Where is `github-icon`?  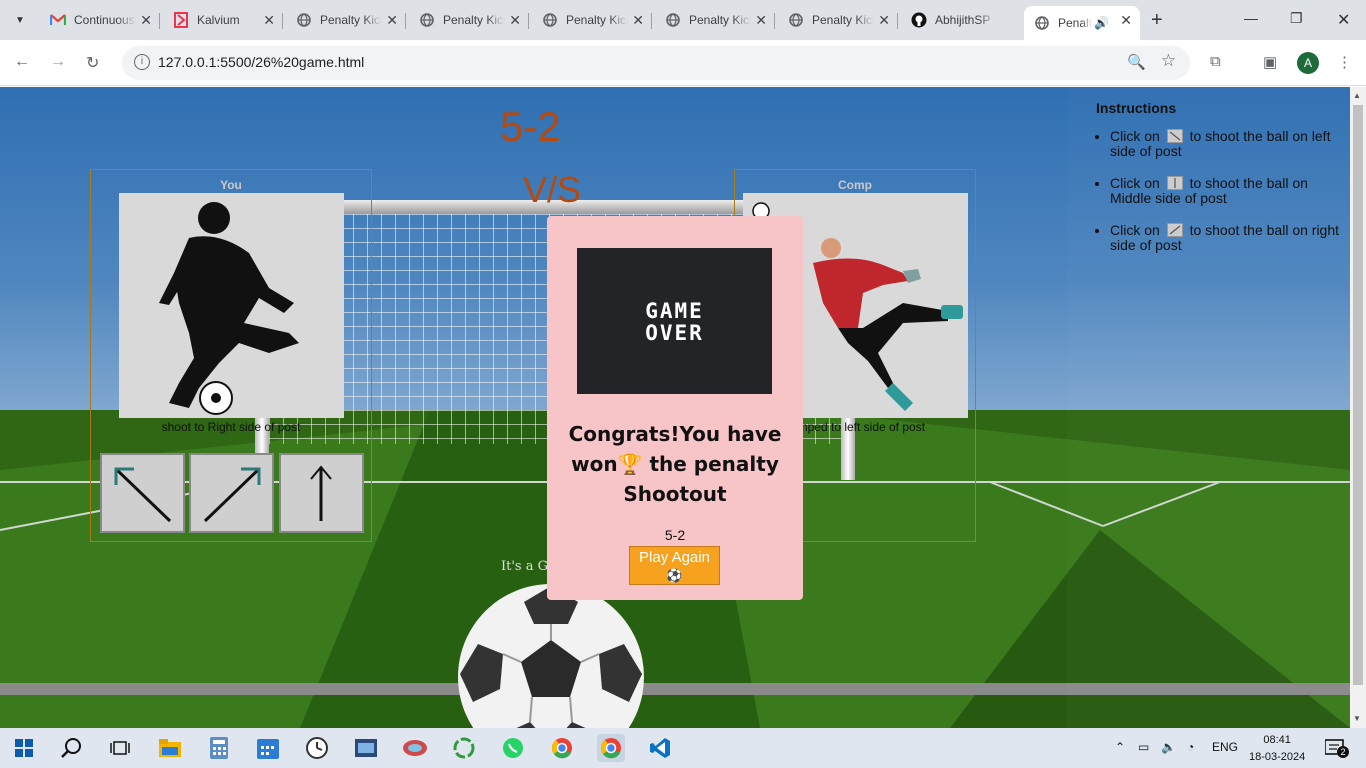
github-icon is located at coordinates (919, 20).